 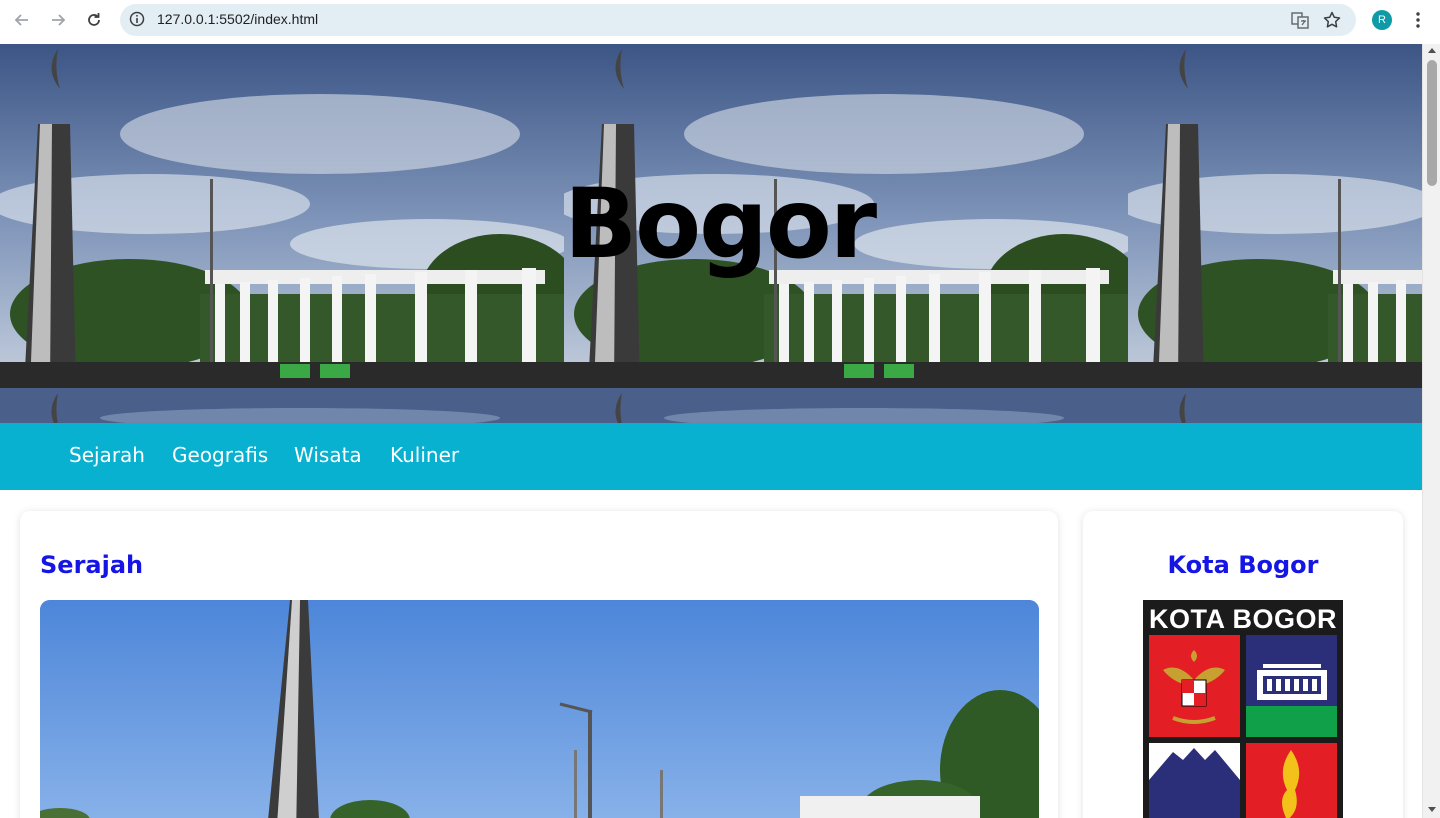 What do you see at coordinates (1300, 20) in the screenshot?
I see `translate-icon` at bounding box center [1300, 20].